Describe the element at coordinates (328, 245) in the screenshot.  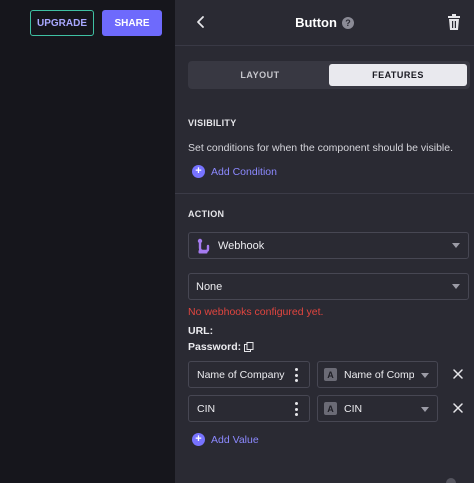
I see `action-type-select: Webhook` at that location.